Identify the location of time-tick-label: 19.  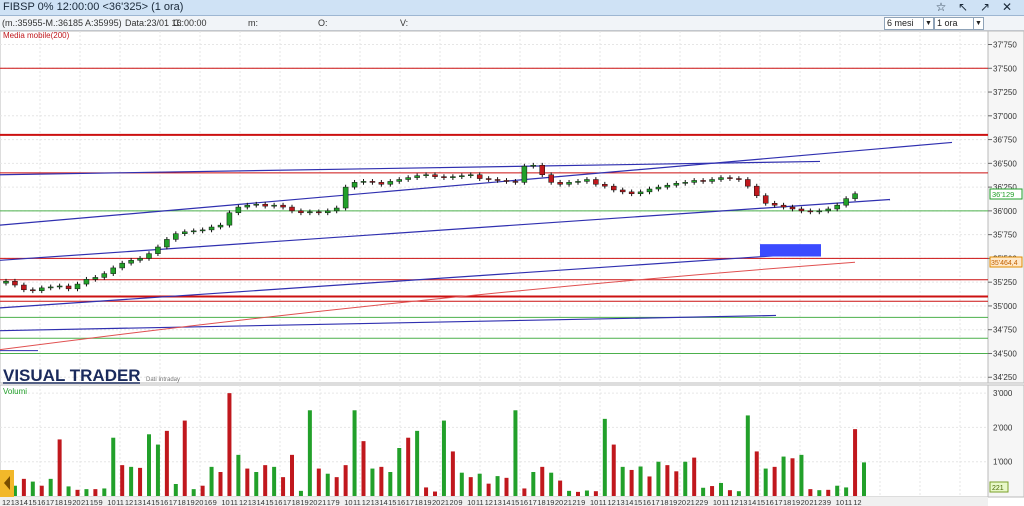
(427, 502).